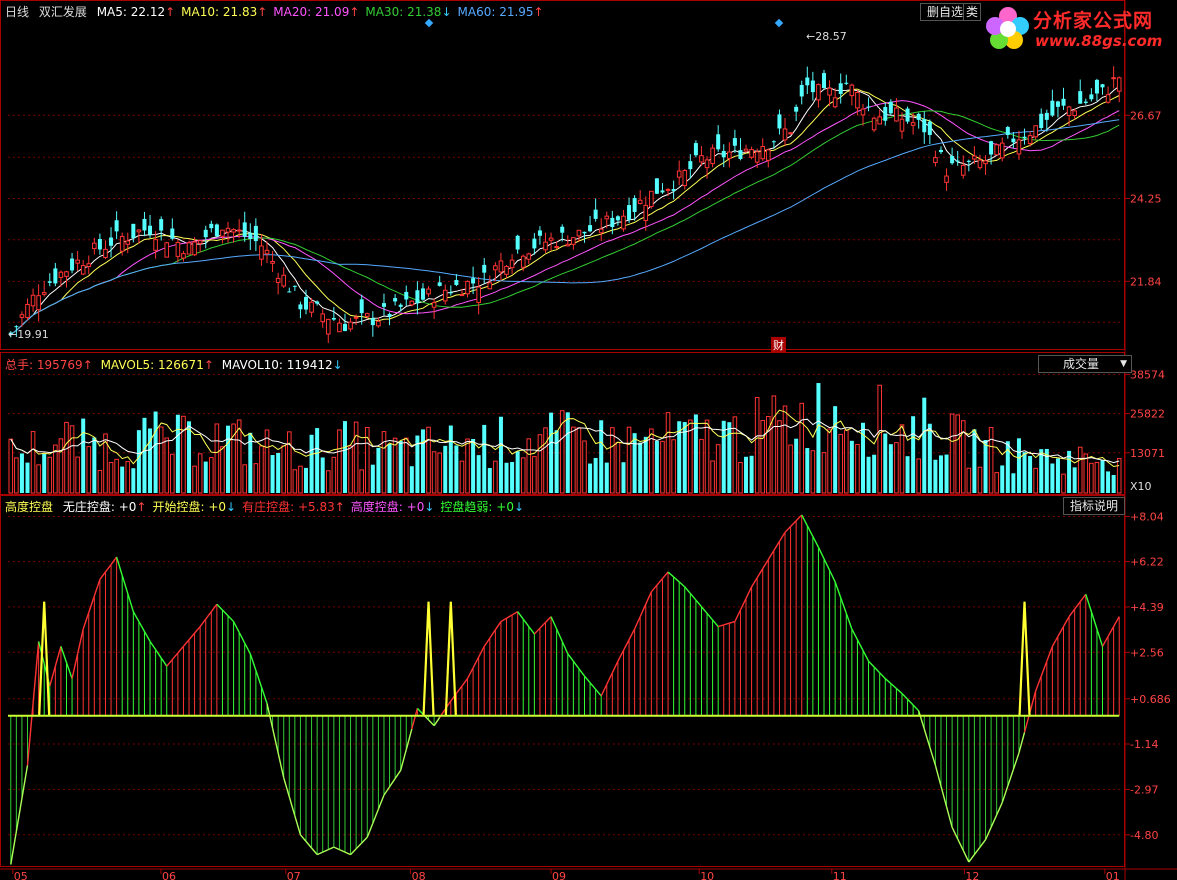 The width and height of the screenshot is (1177, 880). What do you see at coordinates (538, 12) in the screenshot?
I see `ma-legend-arrow: ↑` at bounding box center [538, 12].